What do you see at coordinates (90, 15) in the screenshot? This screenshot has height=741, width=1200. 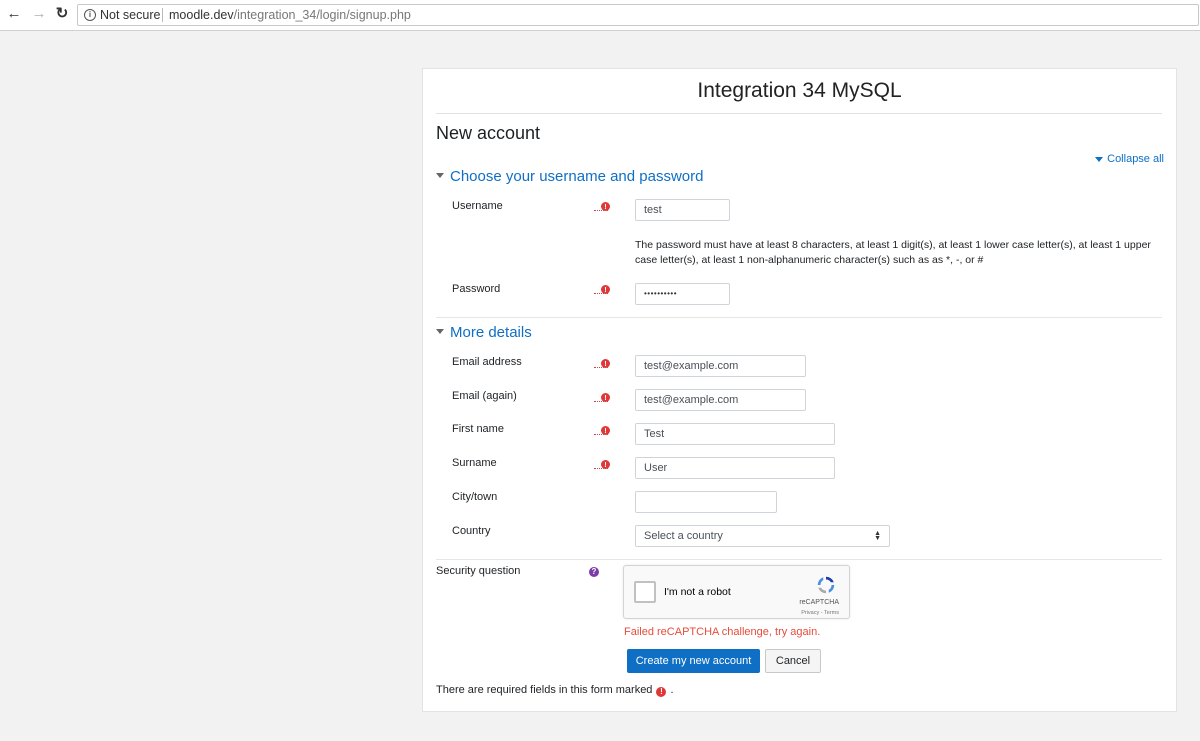 I see `info-icon: i` at bounding box center [90, 15].